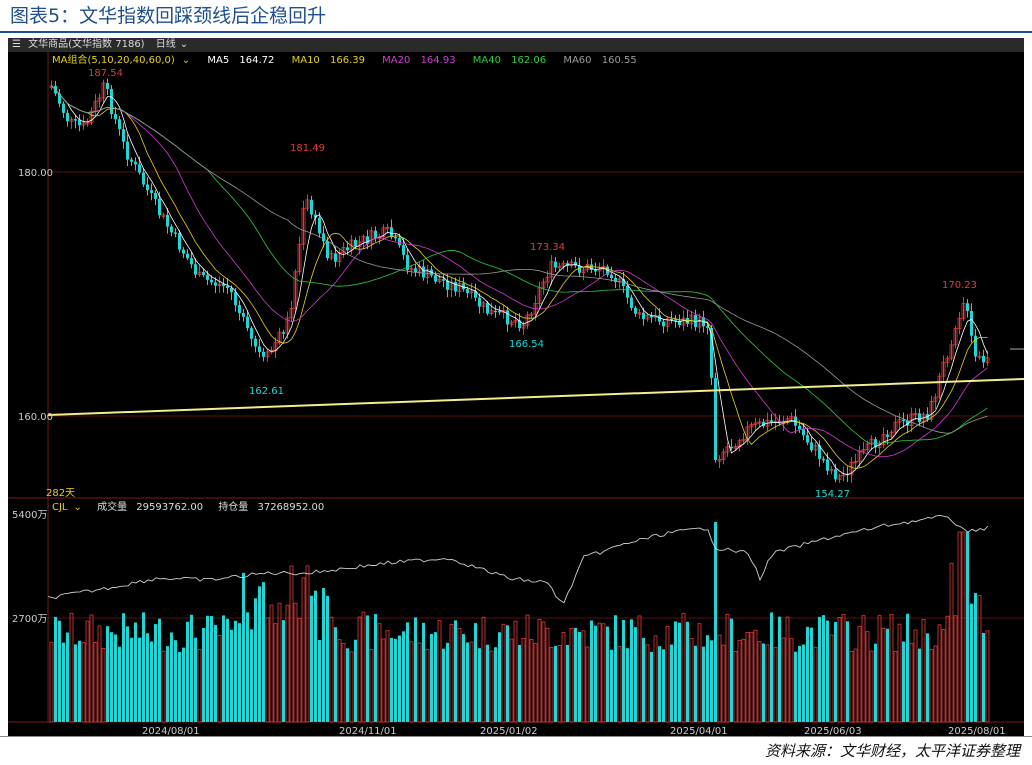  Describe the element at coordinates (105, 73) in the screenshot. I see `annotation-high-187: 187.54` at that location.